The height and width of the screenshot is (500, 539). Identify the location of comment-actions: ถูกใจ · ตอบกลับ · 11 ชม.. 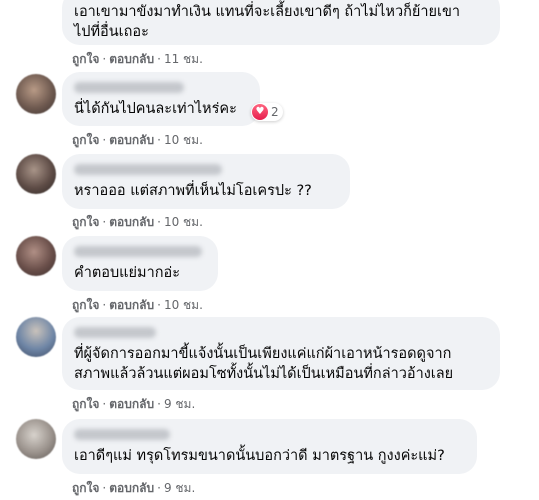
(137, 59).